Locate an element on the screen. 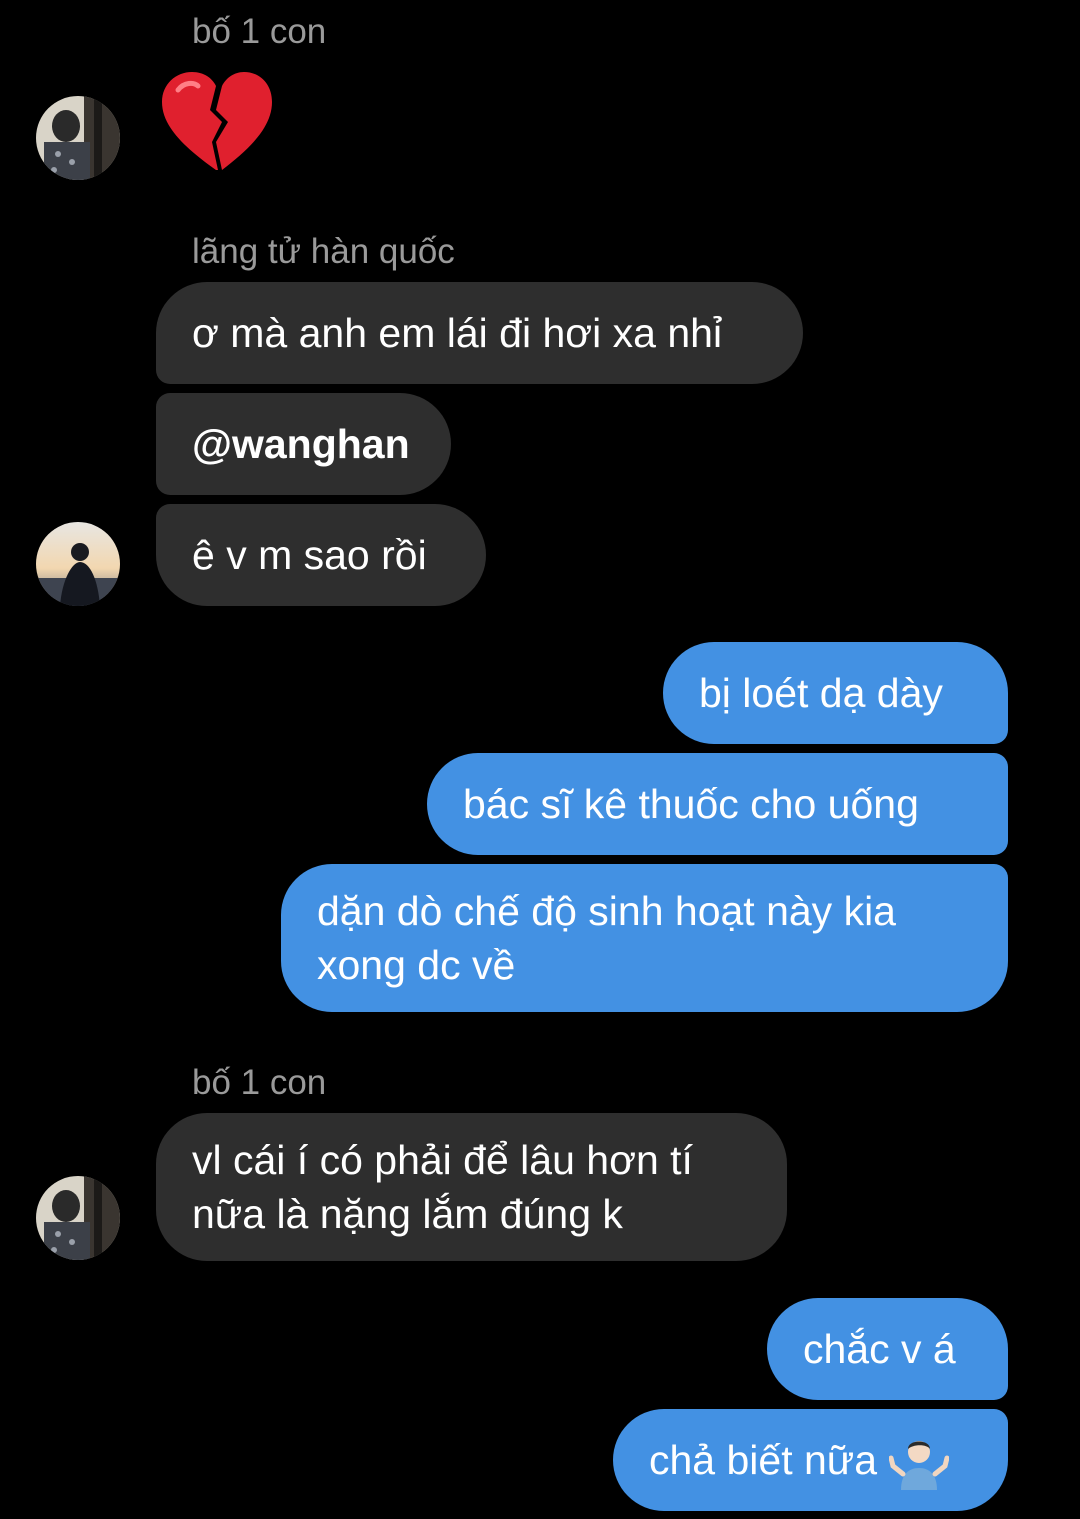 The height and width of the screenshot is (1519, 1080). message-text: ơ mà anh em lái đi hơi xa nhỉ is located at coordinates (457, 333).